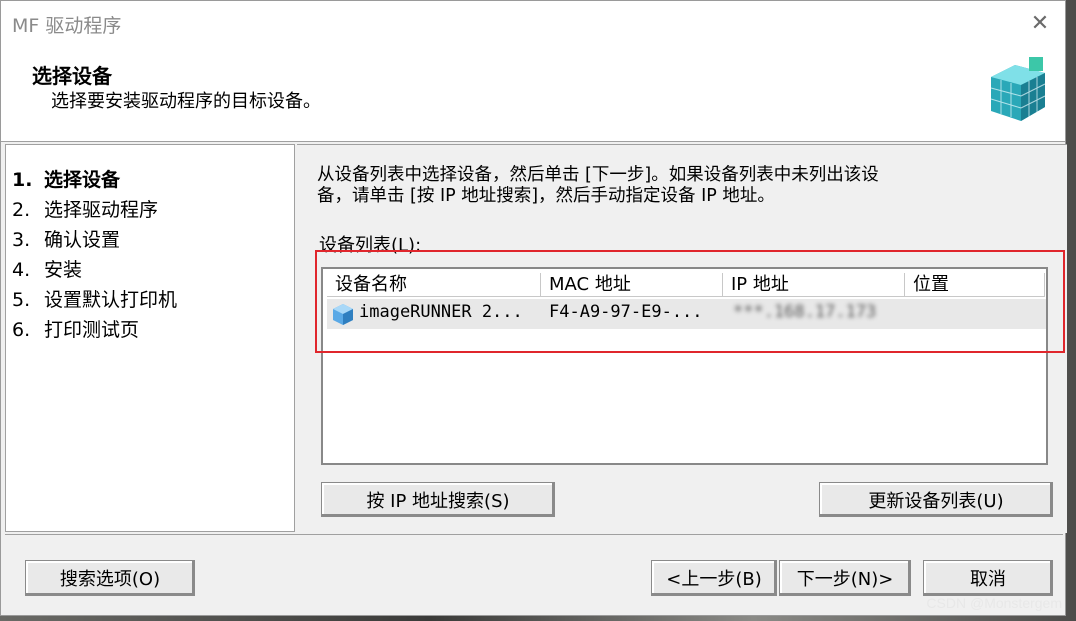  I want to click on page-subtitle: 选择要安装驱动程序的目标设备。, so click(186, 101).